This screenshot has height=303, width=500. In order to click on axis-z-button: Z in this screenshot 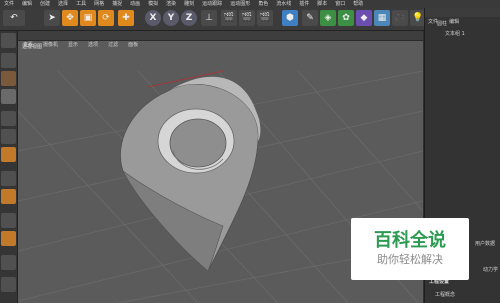, I will do `click(189, 18)`.